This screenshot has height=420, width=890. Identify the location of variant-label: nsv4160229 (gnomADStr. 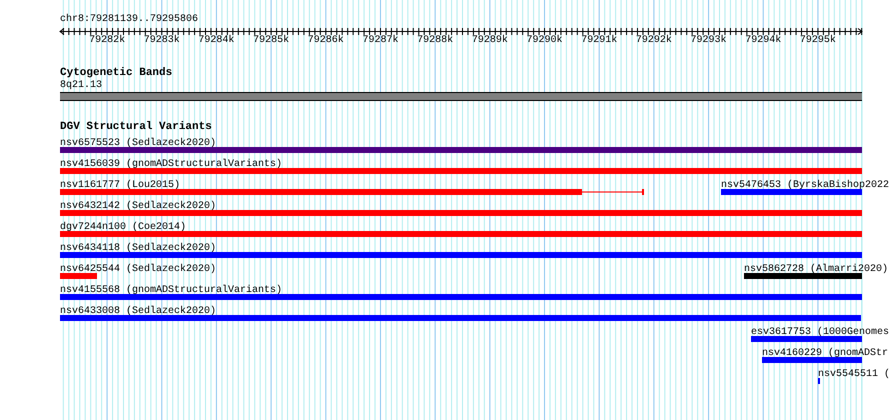
(825, 354).